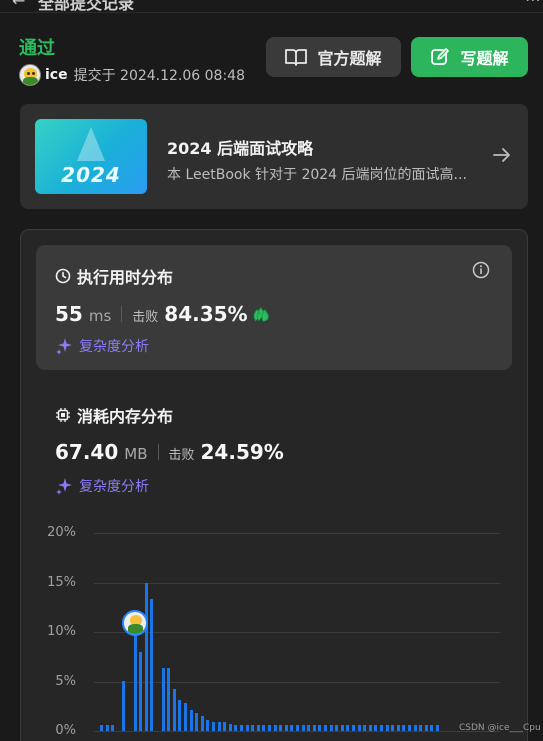 The width and height of the screenshot is (543, 741). What do you see at coordinates (136, 454) in the screenshot?
I see `memory-unit: MB` at bounding box center [136, 454].